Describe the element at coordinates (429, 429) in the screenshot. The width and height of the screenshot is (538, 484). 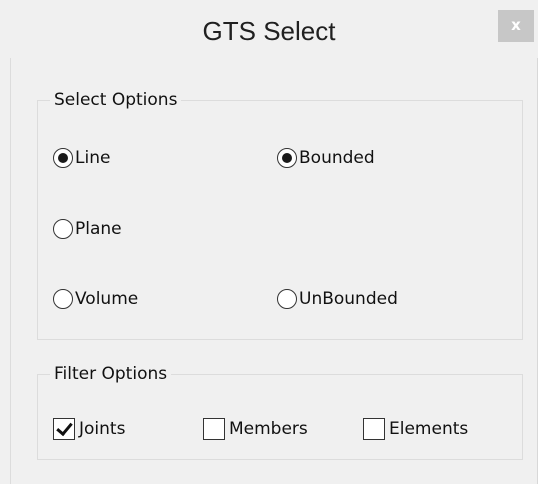
I see `checkbox-elements-label: Elements` at that location.